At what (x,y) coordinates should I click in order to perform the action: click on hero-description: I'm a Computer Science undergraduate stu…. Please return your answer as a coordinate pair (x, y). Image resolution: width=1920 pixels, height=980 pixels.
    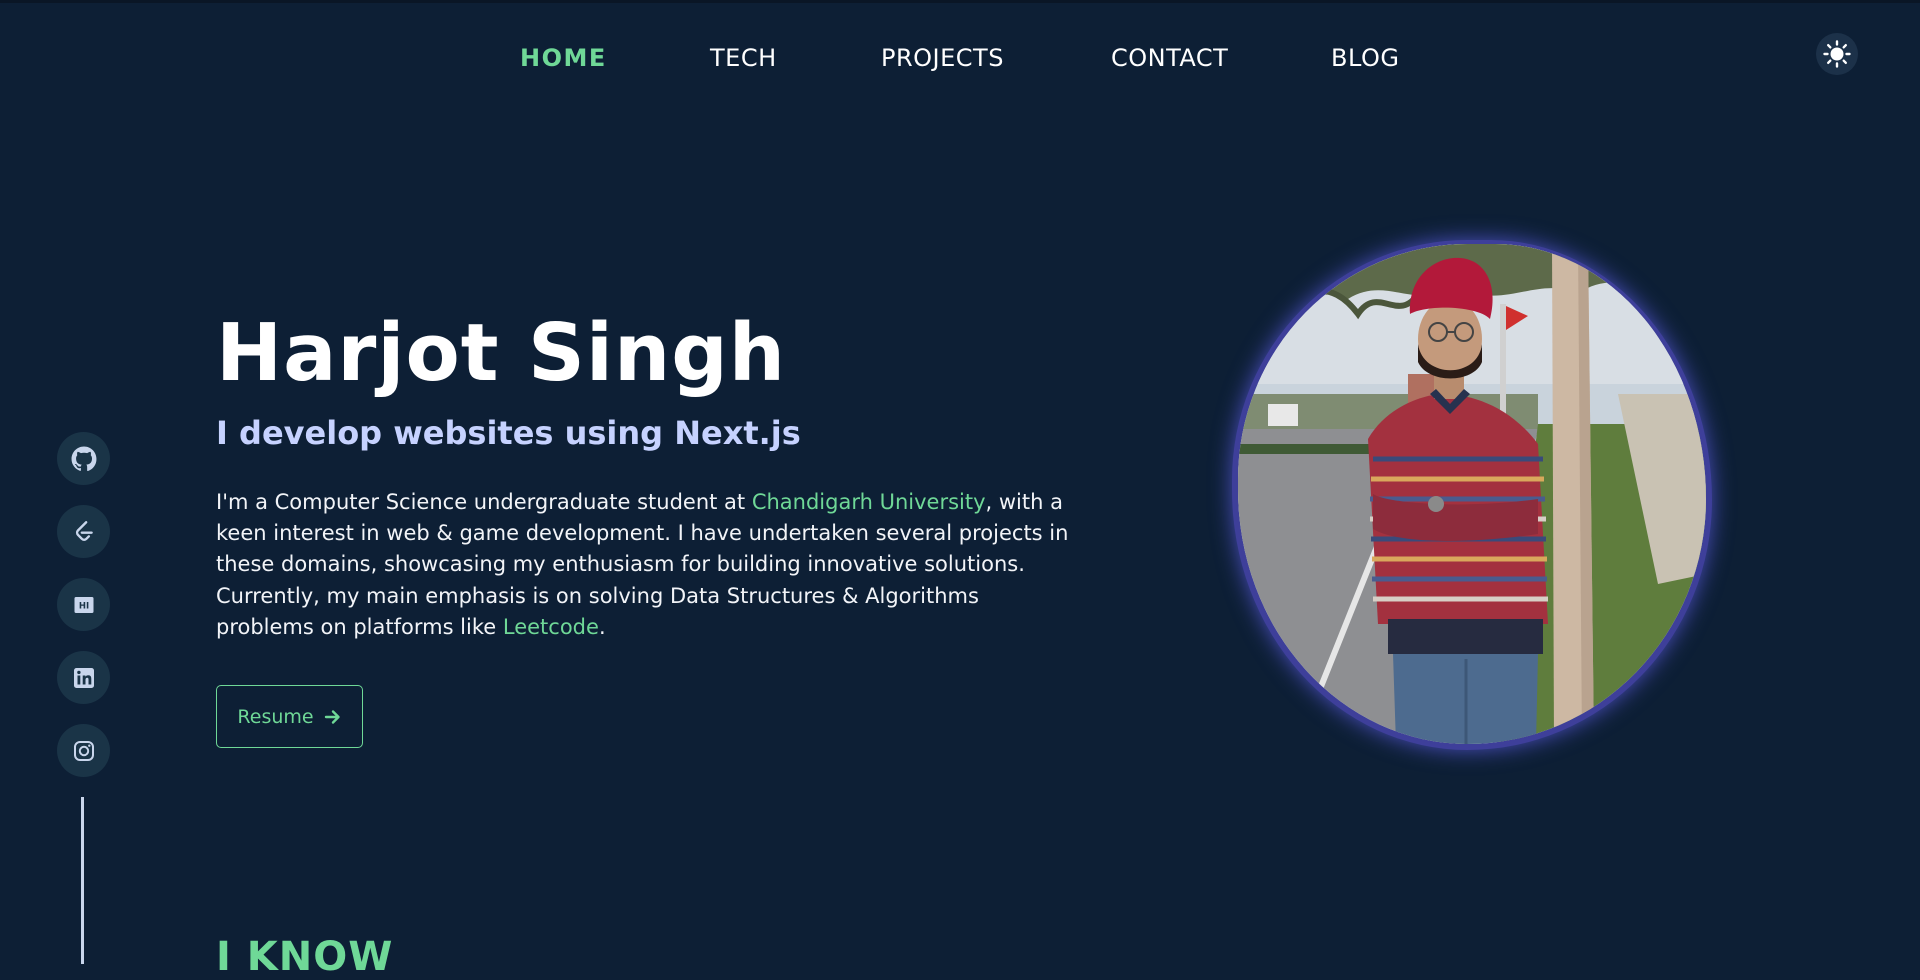
    Looking at the image, I should click on (646, 565).